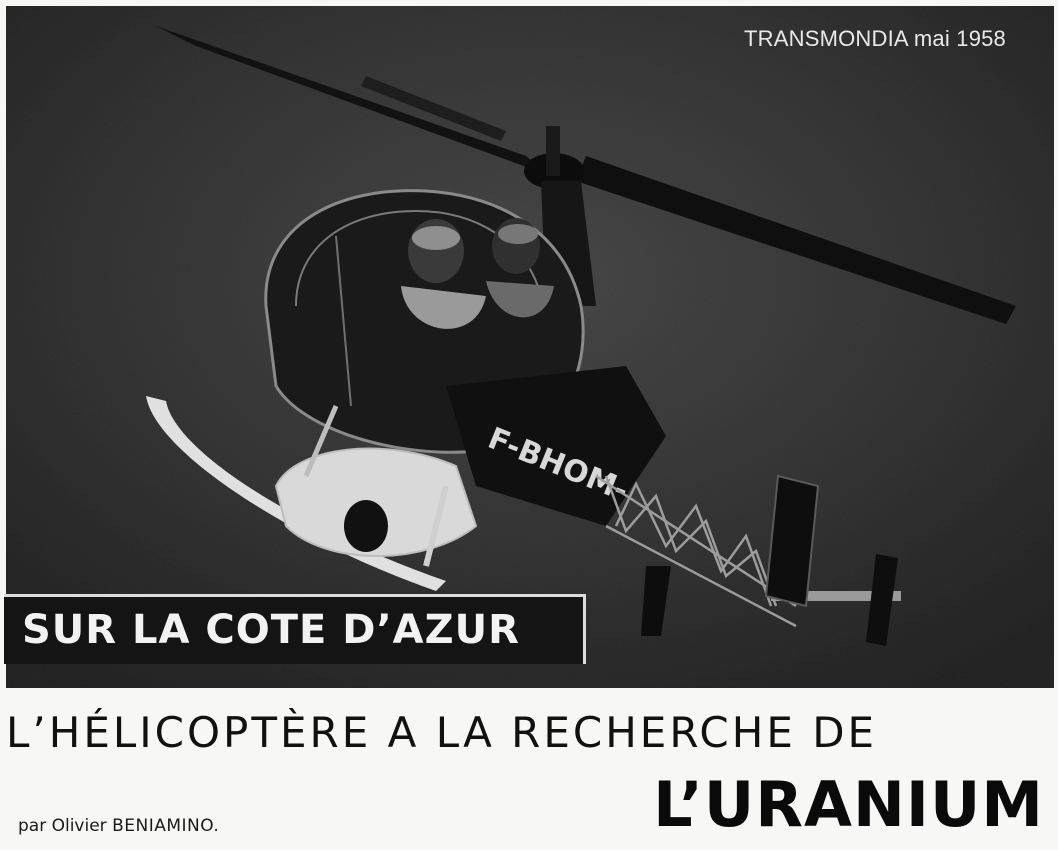  I want to click on byline: par Olivier BENIAMINO., so click(118, 826).